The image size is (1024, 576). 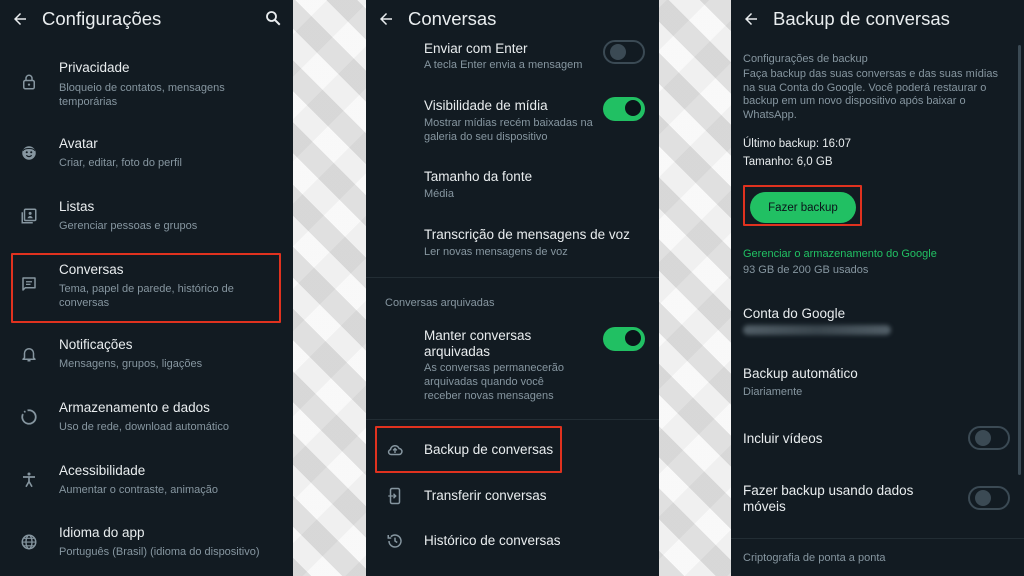 I want to click on globe-icon, so click(x=29, y=542).